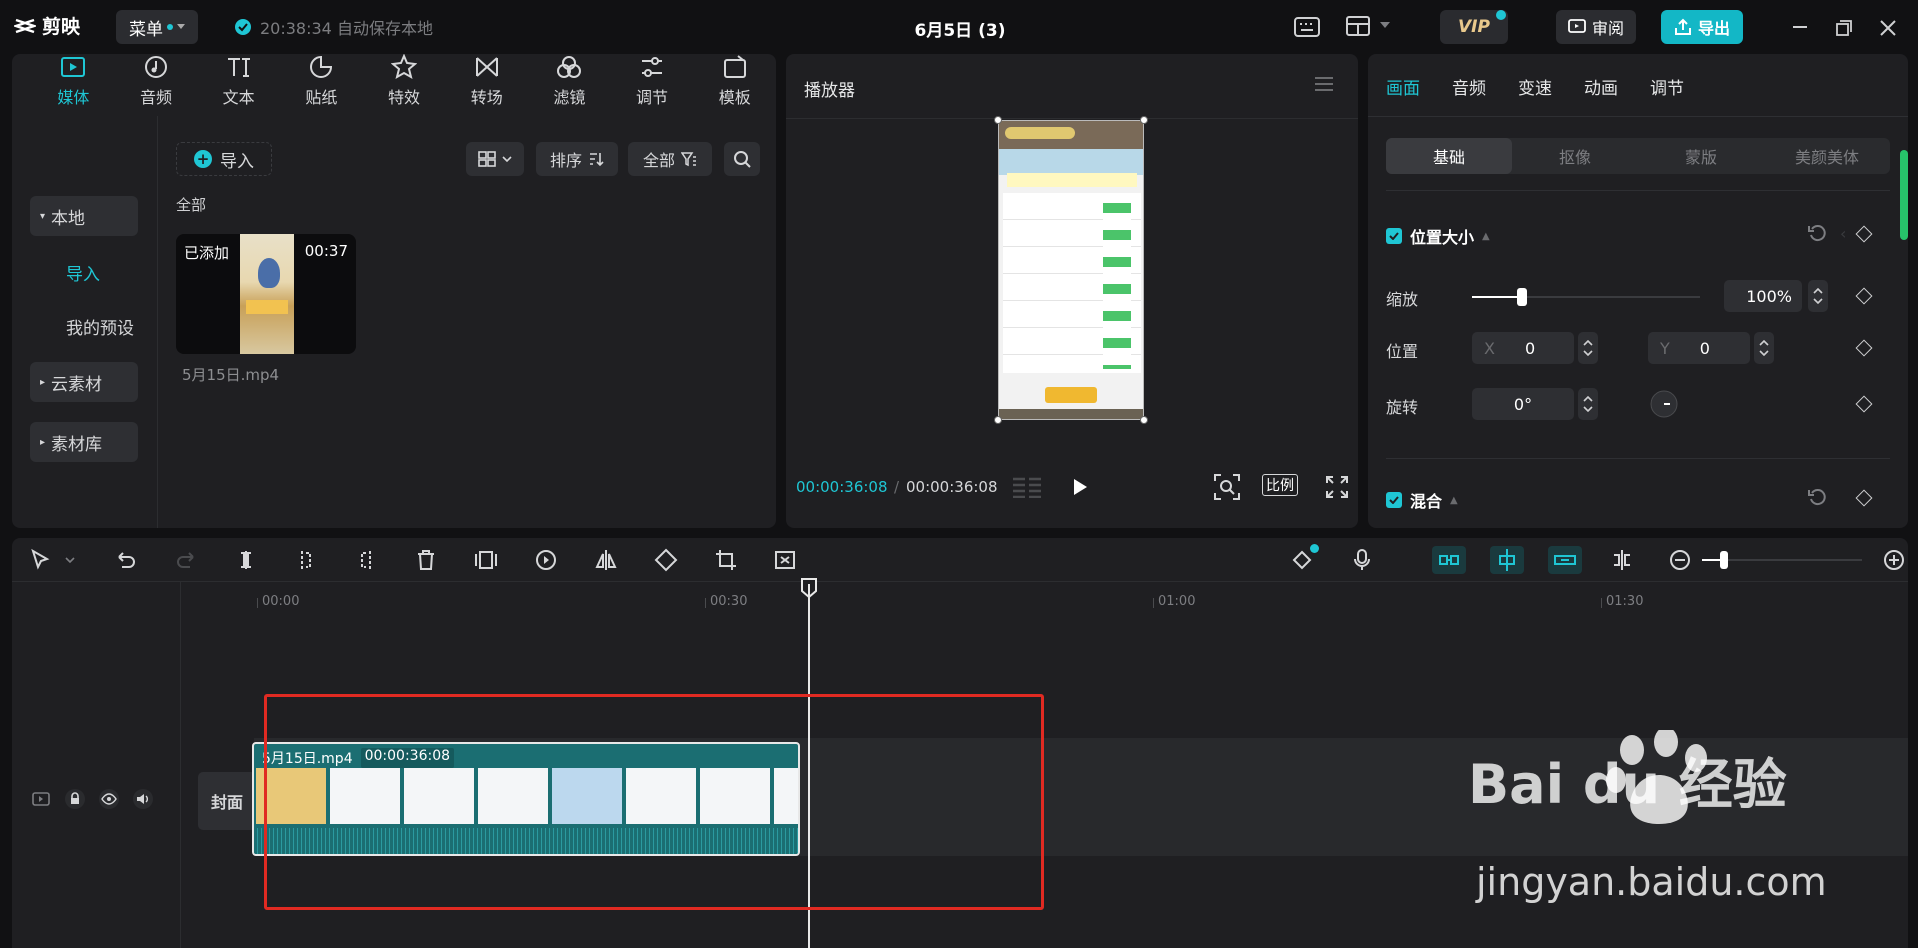  What do you see at coordinates (109, 799) in the screenshot?
I see `eye-icon` at bounding box center [109, 799].